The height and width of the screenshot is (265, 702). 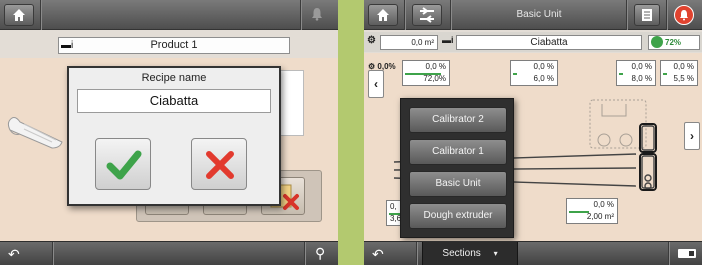 I want to click on alarm-icon, so click(x=684, y=15).